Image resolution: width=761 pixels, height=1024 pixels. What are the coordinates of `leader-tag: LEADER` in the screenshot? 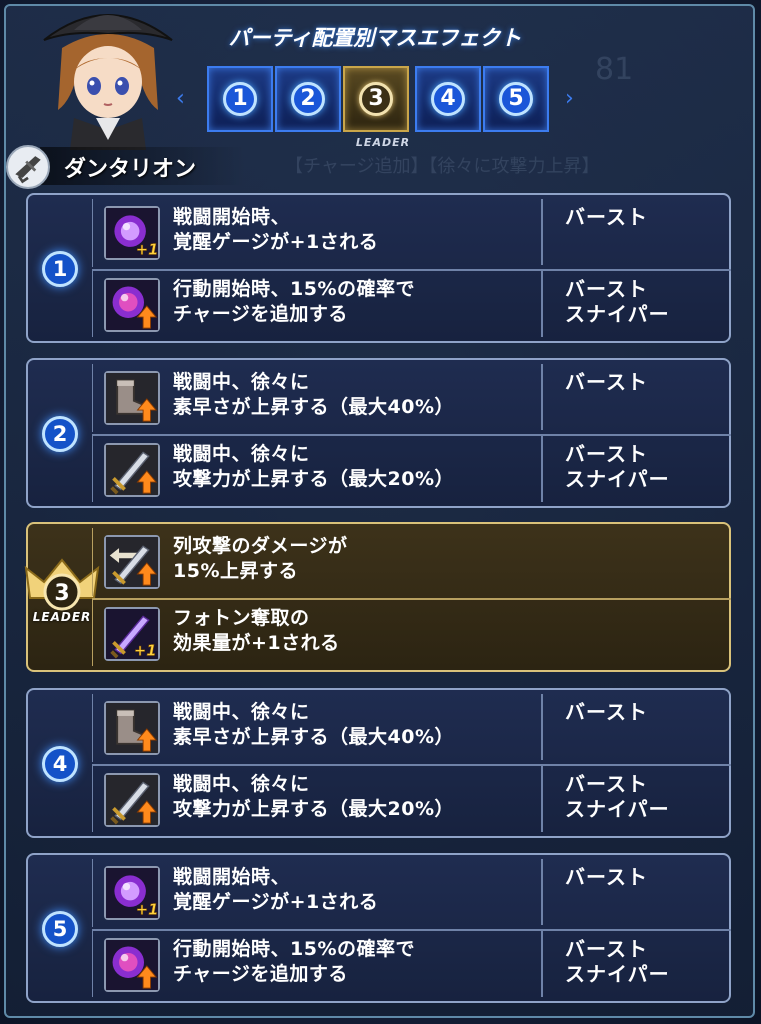 It's located at (383, 142).